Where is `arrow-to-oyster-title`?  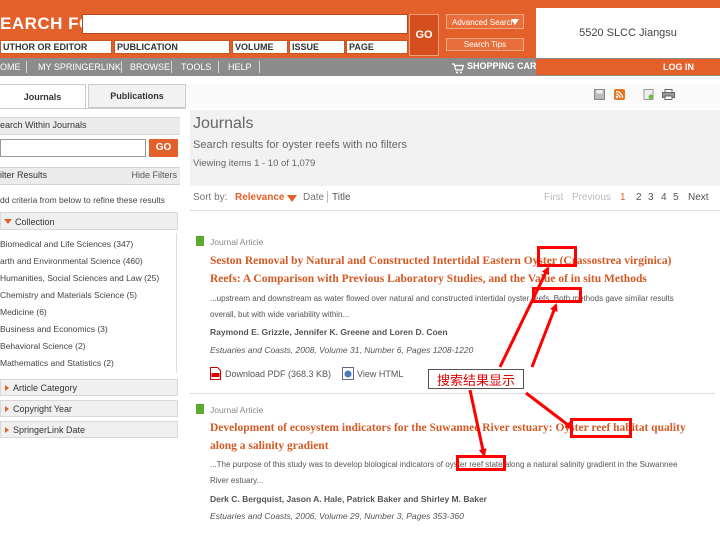
arrow-to-oyster-title is located at coordinates (524, 317).